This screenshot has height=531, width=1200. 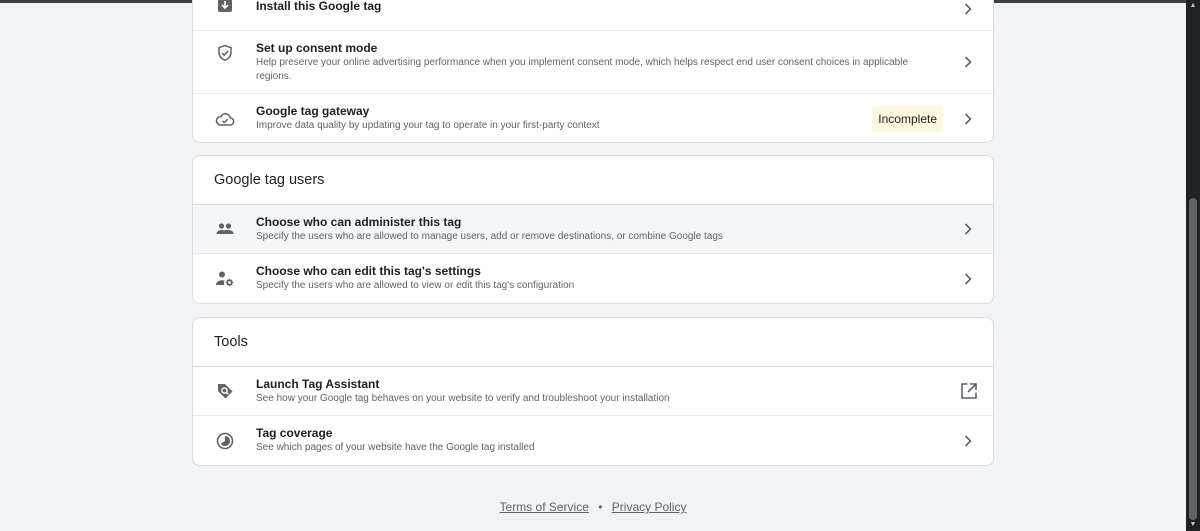 What do you see at coordinates (313, 111) in the screenshot?
I see `tag-gateway-title: Google tag gateway` at bounding box center [313, 111].